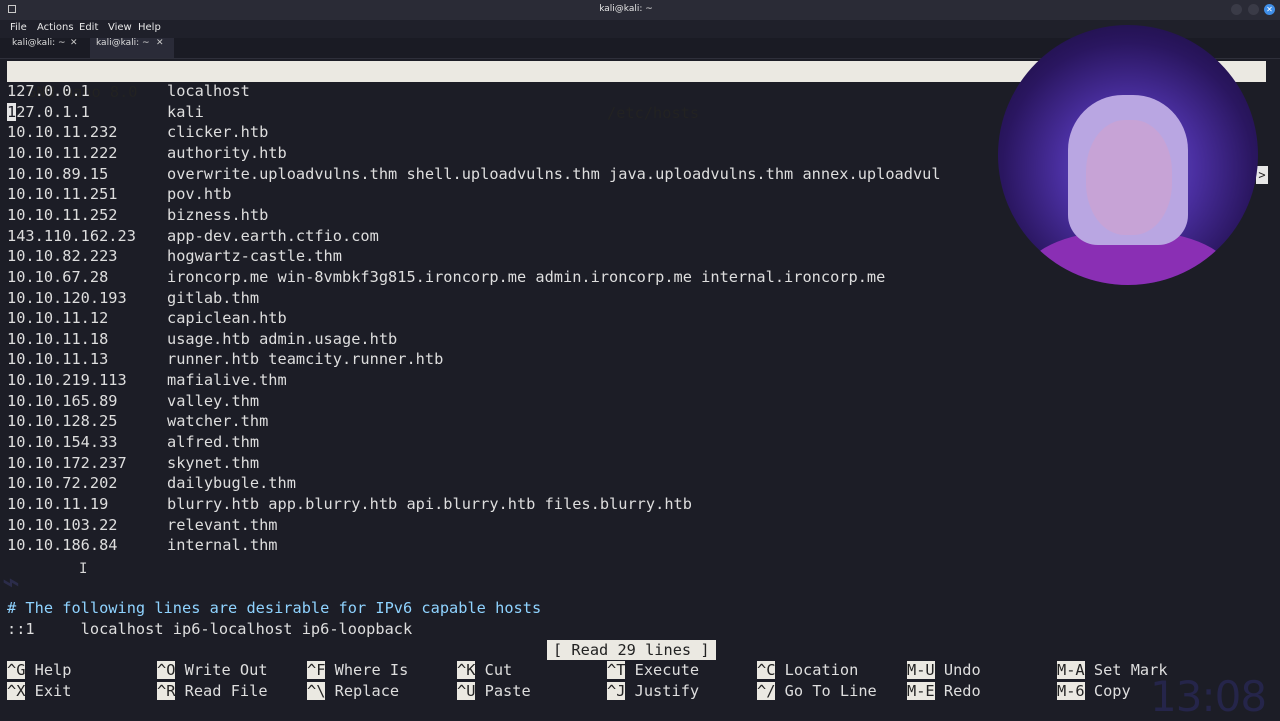 The image size is (1280, 721). Describe the element at coordinates (1262, 175) in the screenshot. I see `line-overflow-indicator: >` at that location.